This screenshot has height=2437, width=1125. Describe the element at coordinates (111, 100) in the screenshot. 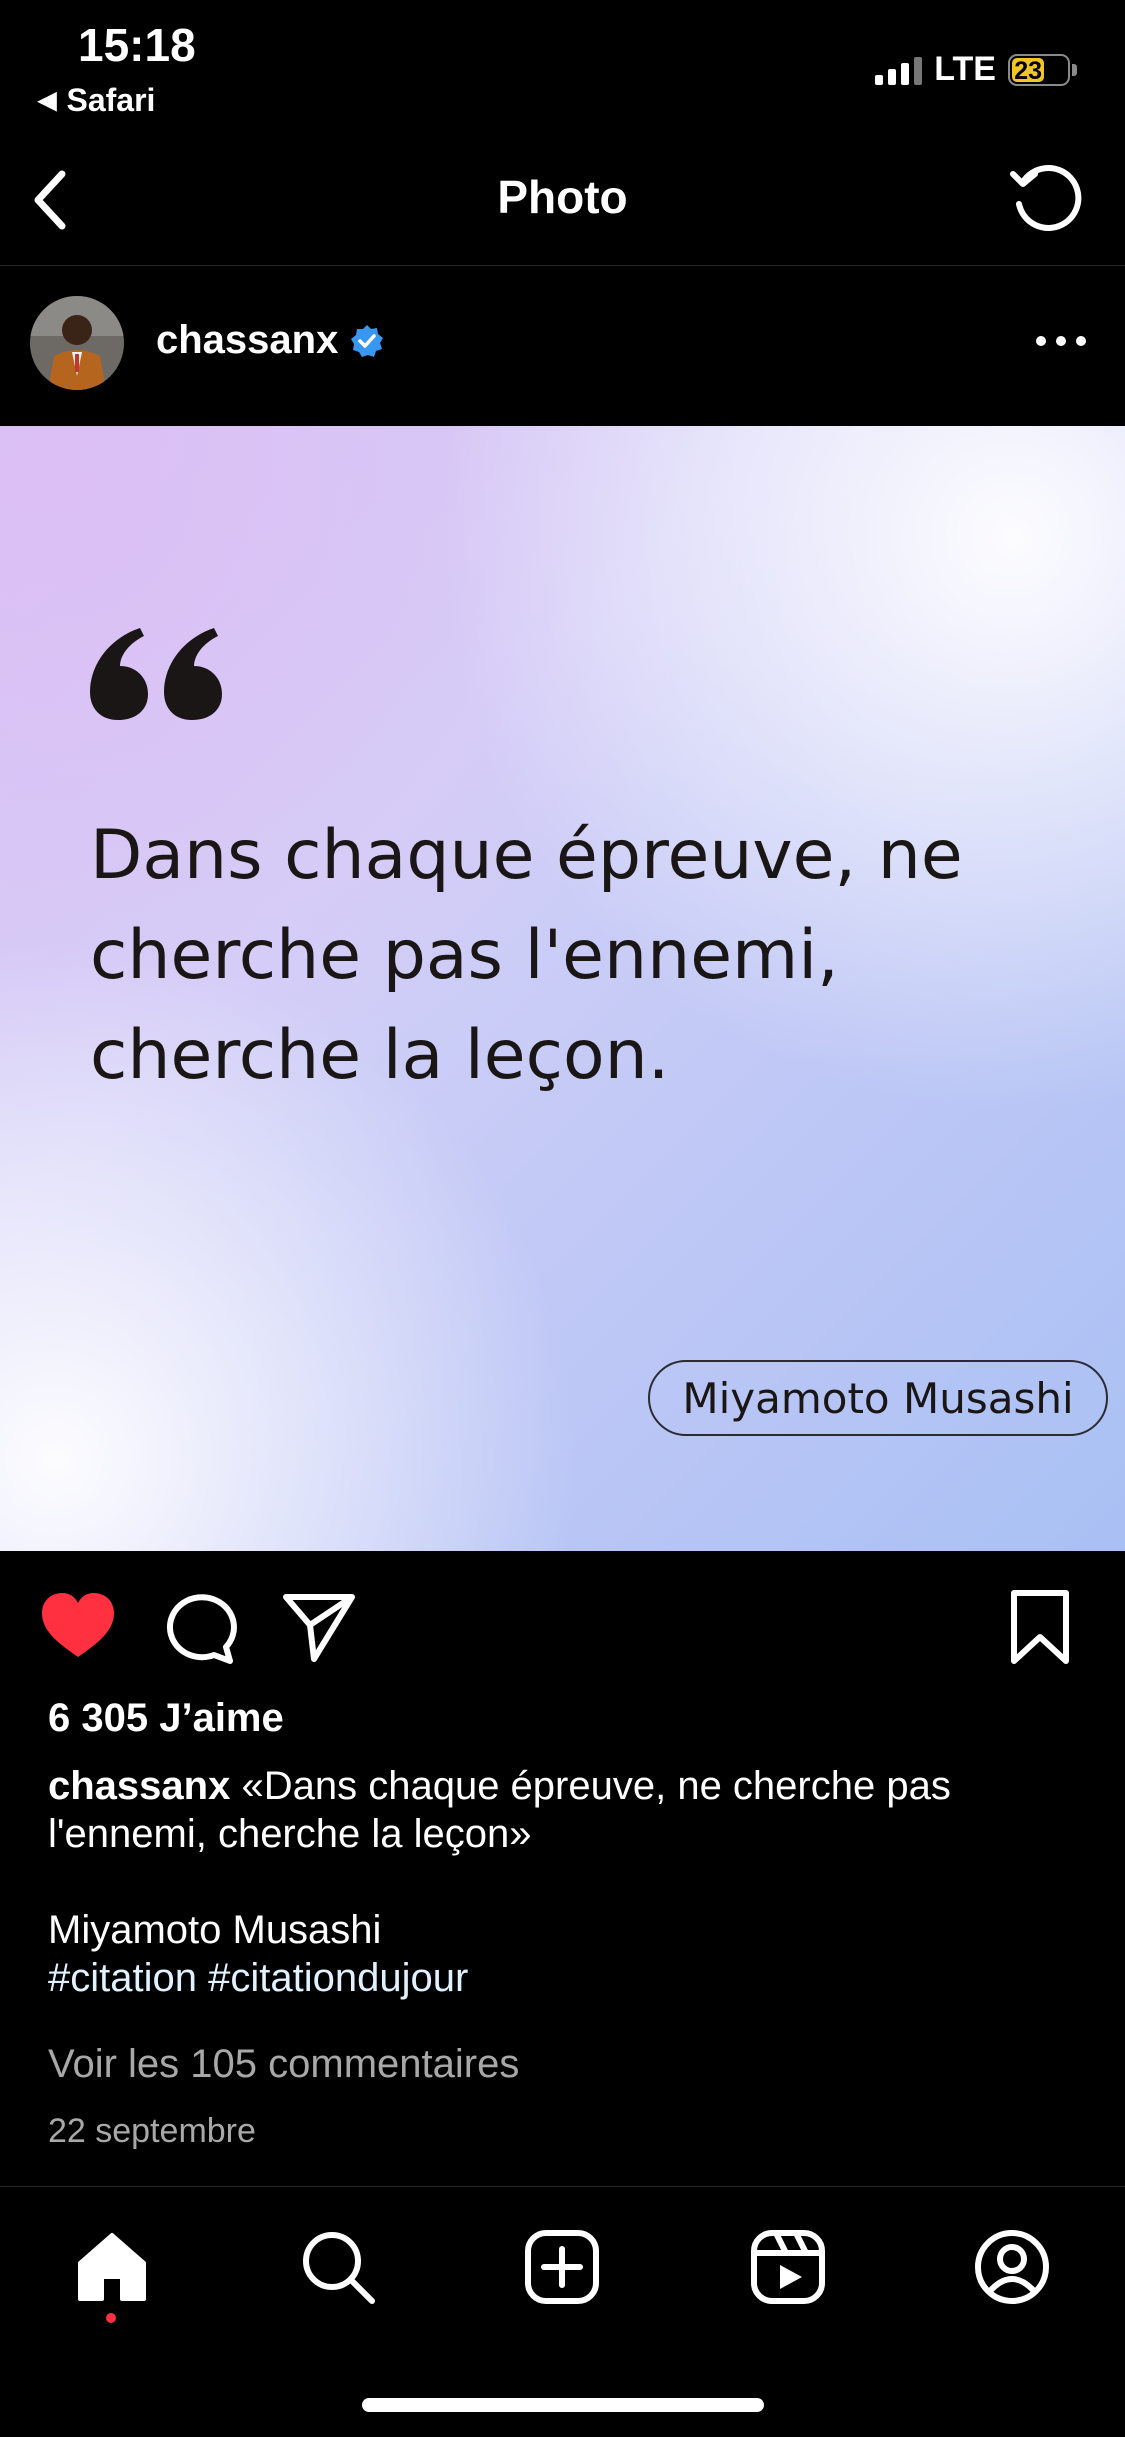

I see `back-app-label: Safari` at that location.